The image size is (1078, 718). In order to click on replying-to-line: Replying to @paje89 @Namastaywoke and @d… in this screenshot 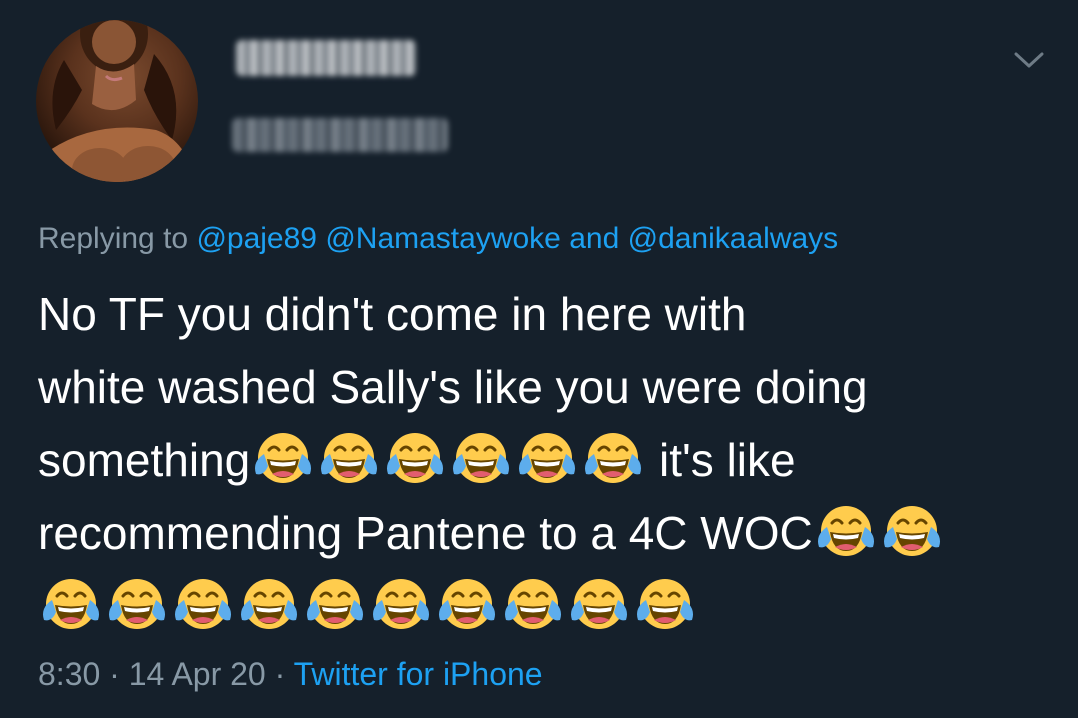, I will do `click(438, 239)`.